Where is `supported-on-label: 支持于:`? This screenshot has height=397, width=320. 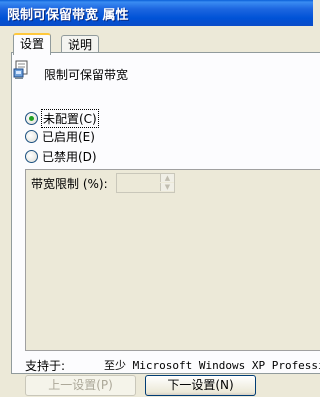
supported-on-label: 支持于: is located at coordinates (45, 366).